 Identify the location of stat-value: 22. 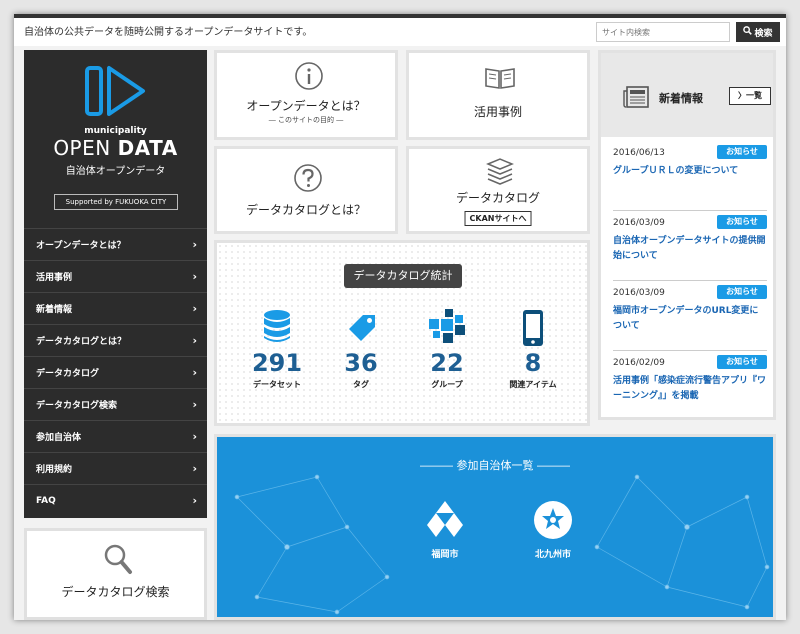
(447, 363).